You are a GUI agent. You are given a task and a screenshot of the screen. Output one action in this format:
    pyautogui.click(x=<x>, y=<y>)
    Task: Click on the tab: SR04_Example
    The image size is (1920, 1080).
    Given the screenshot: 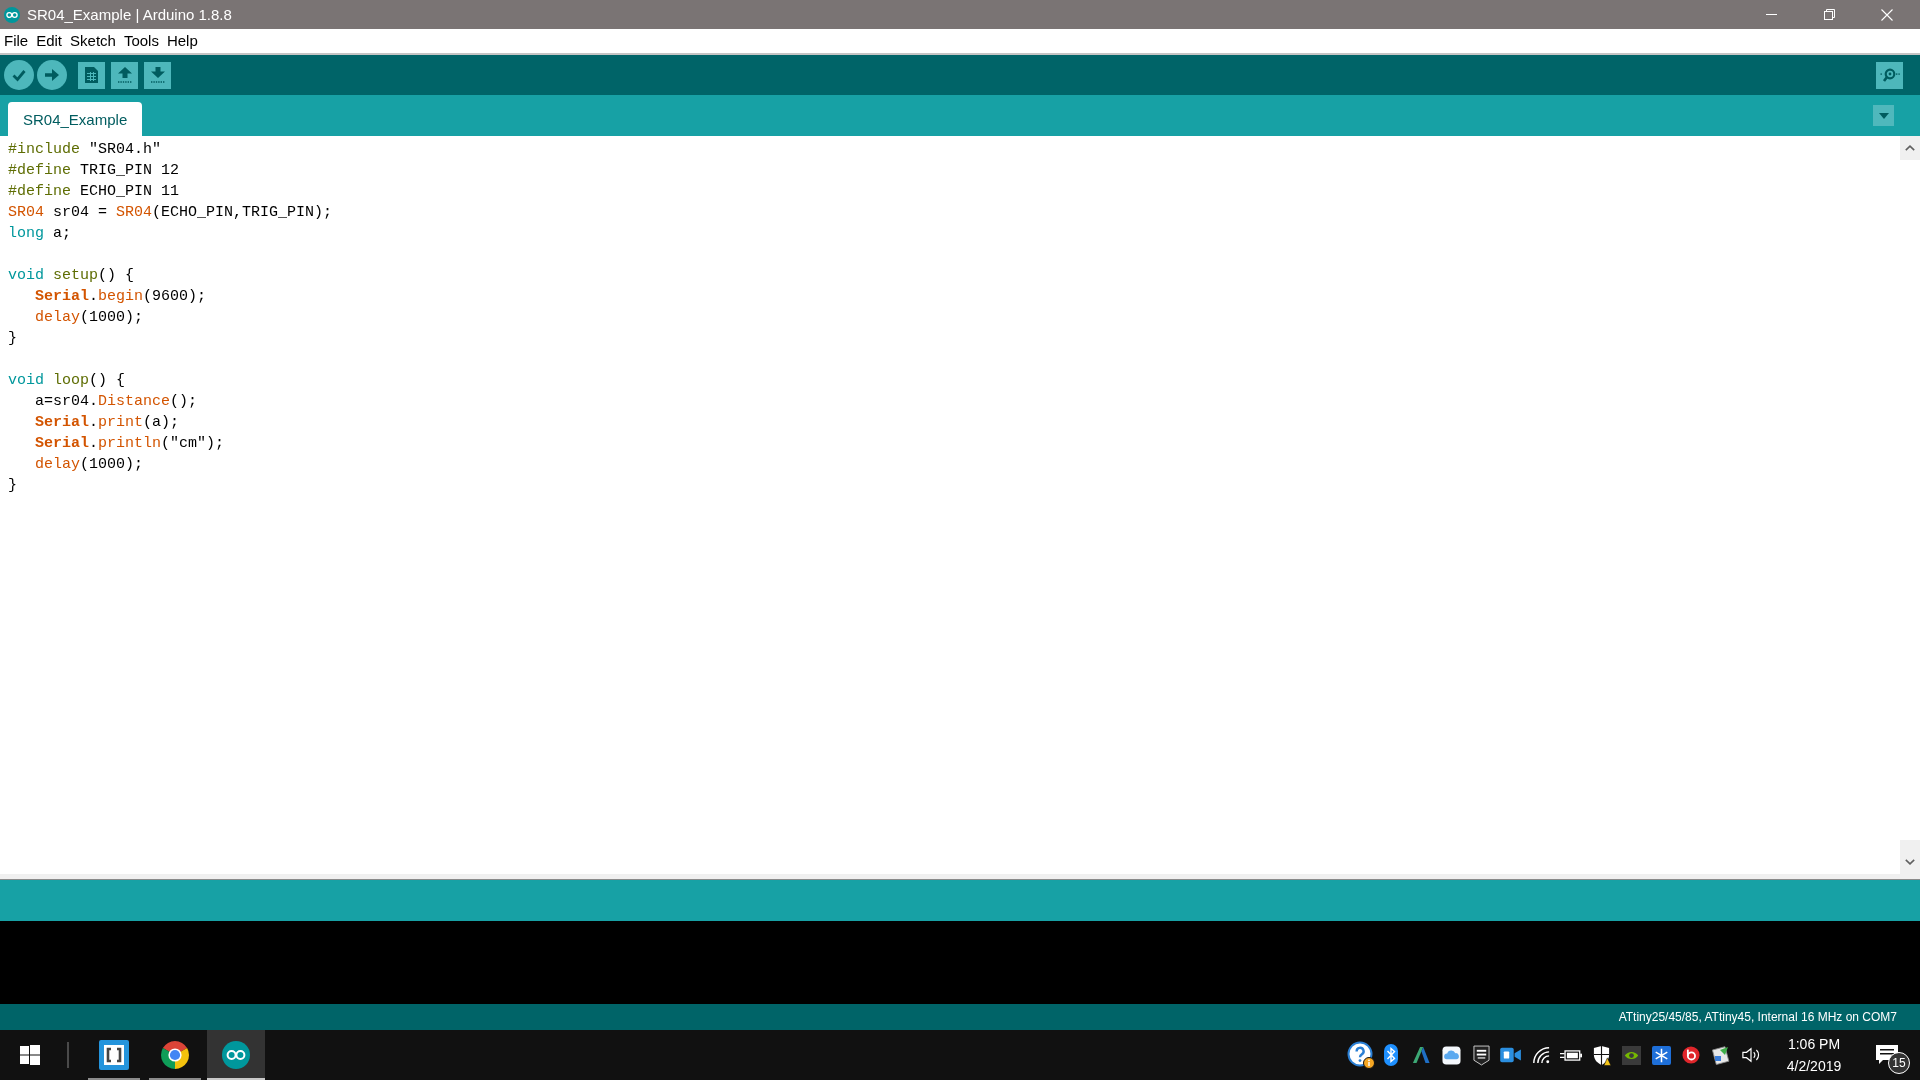 What is the action you would take?
    pyautogui.click(x=75, y=119)
    